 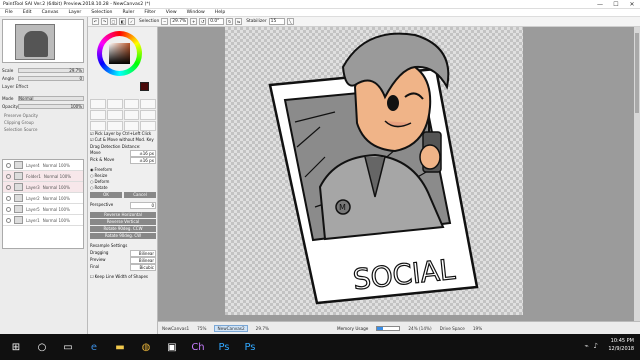 What do you see at coordinates (179, 21) in the screenshot?
I see `zoom-field: 29.7%` at bounding box center [179, 21].